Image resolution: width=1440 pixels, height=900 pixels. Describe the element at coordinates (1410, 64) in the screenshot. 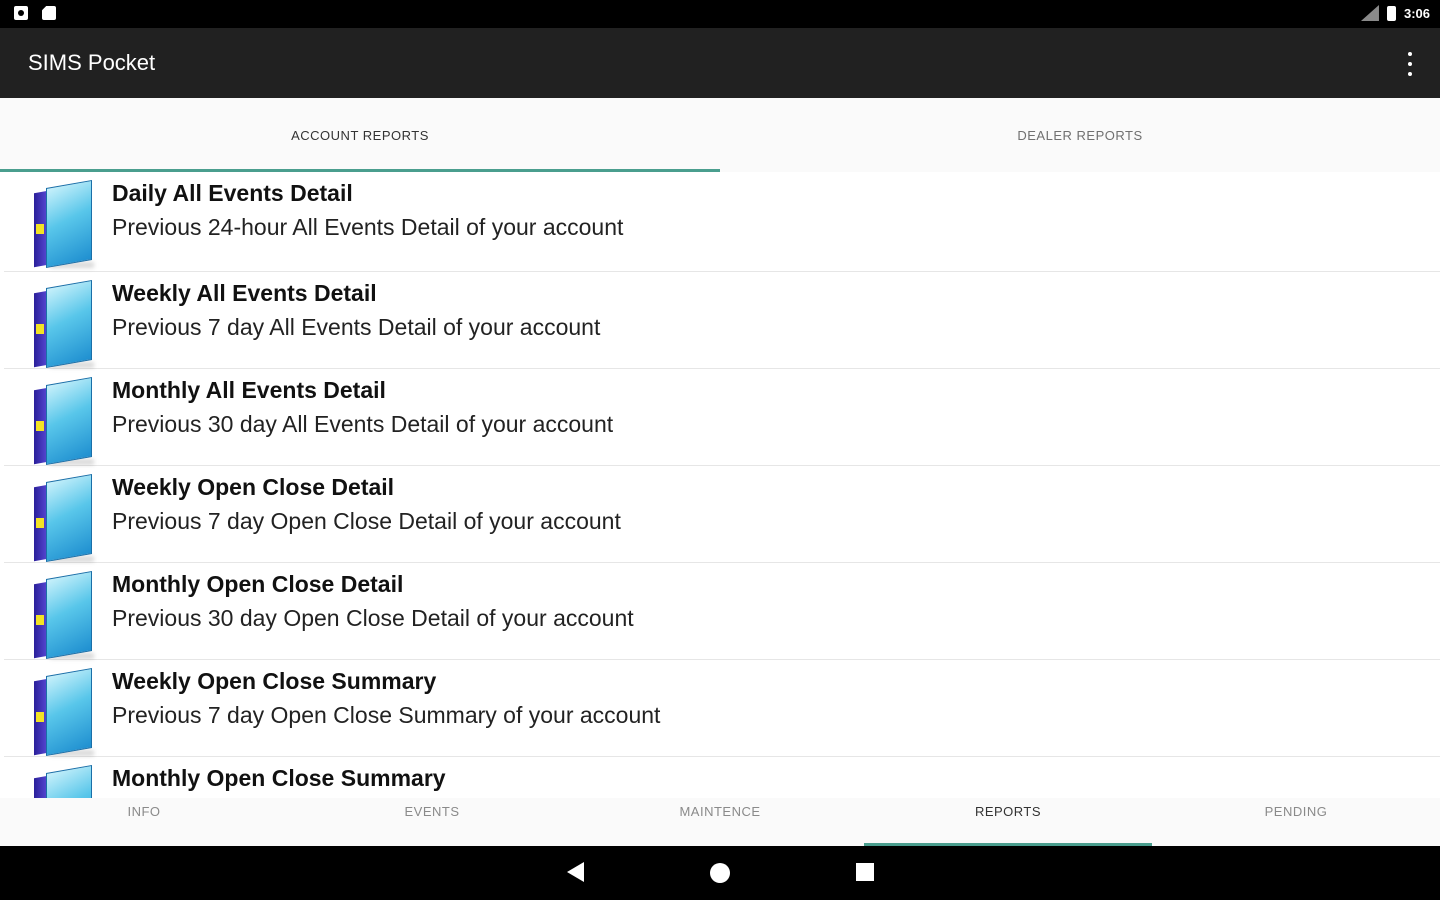

I see `more-vert-icon` at that location.